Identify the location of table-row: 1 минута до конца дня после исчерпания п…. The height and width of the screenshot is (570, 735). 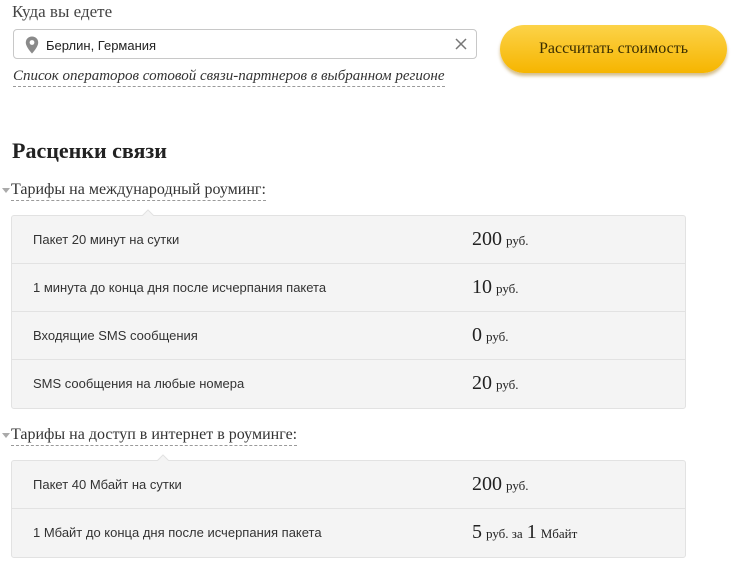
(348, 288).